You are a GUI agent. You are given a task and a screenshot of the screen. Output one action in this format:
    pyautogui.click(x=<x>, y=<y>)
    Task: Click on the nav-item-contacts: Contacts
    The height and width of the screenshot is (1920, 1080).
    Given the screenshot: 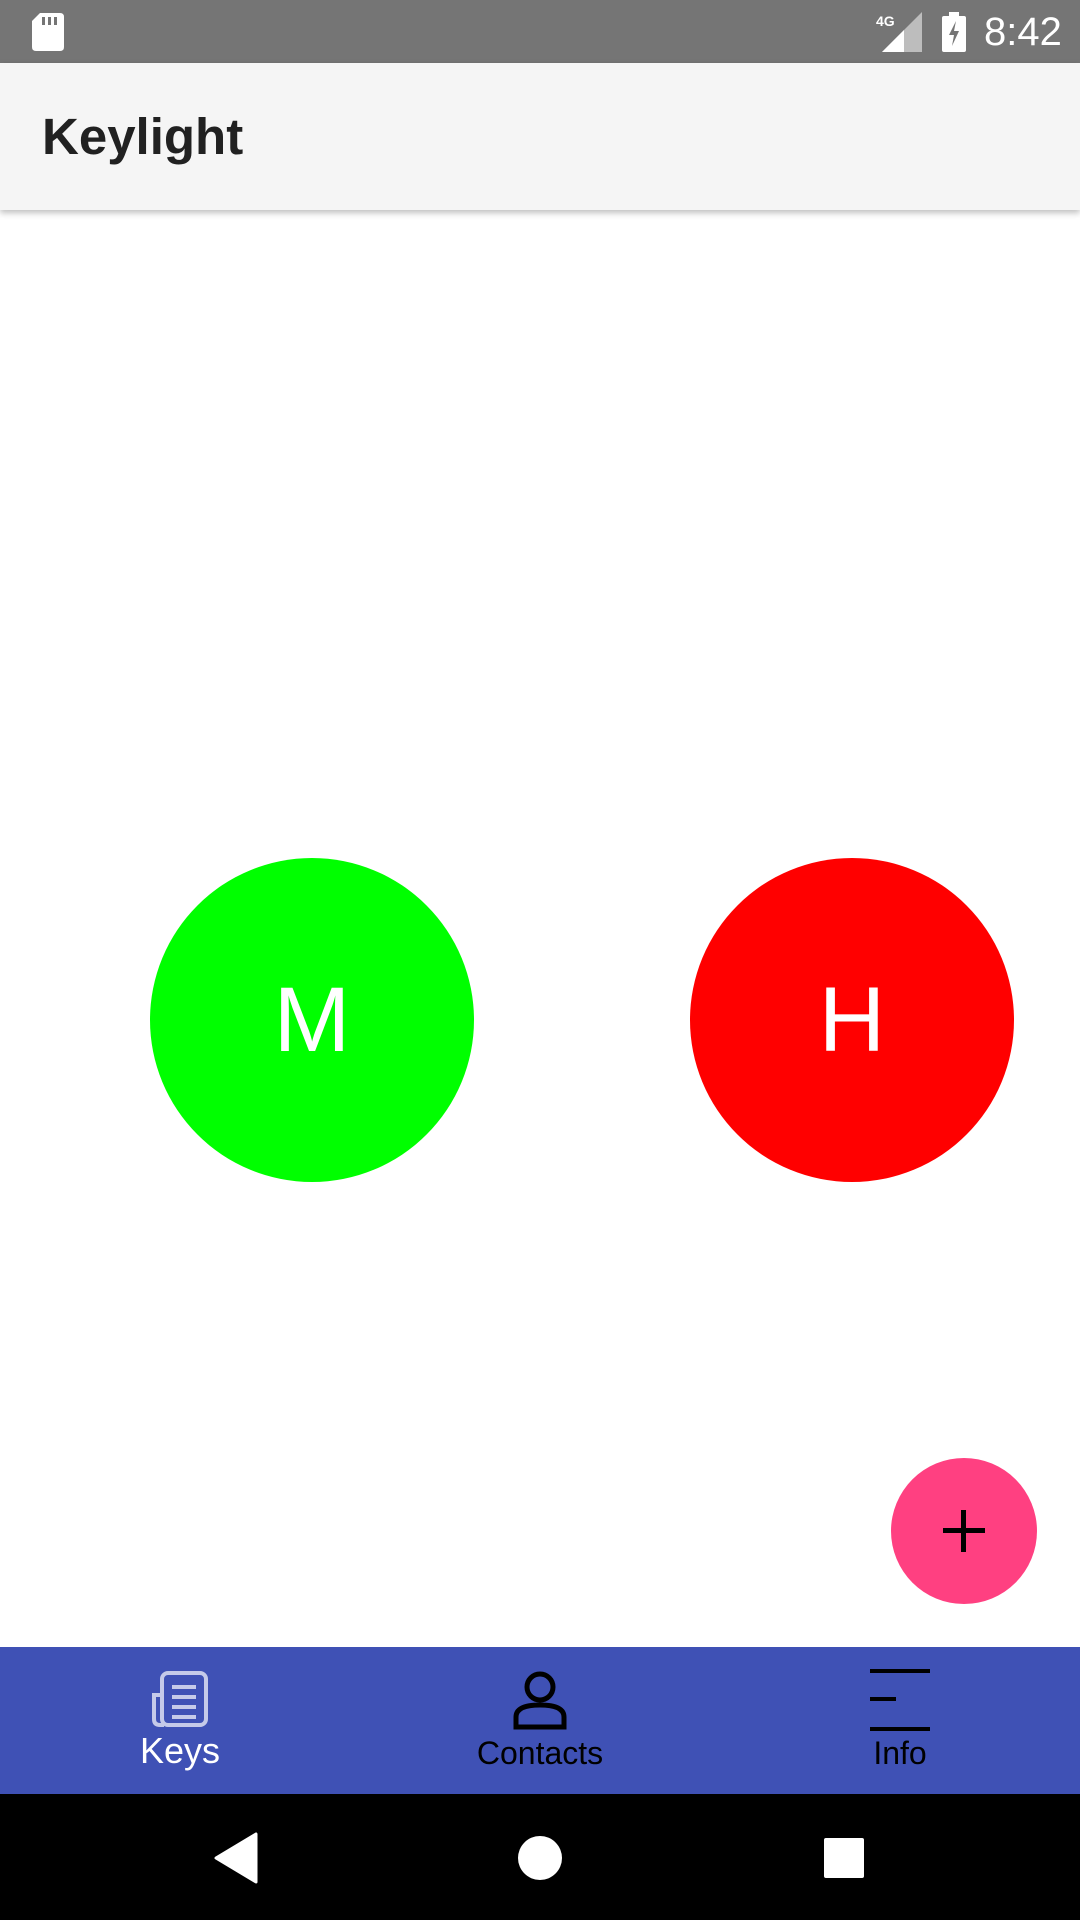 What is the action you would take?
    pyautogui.click(x=540, y=1720)
    